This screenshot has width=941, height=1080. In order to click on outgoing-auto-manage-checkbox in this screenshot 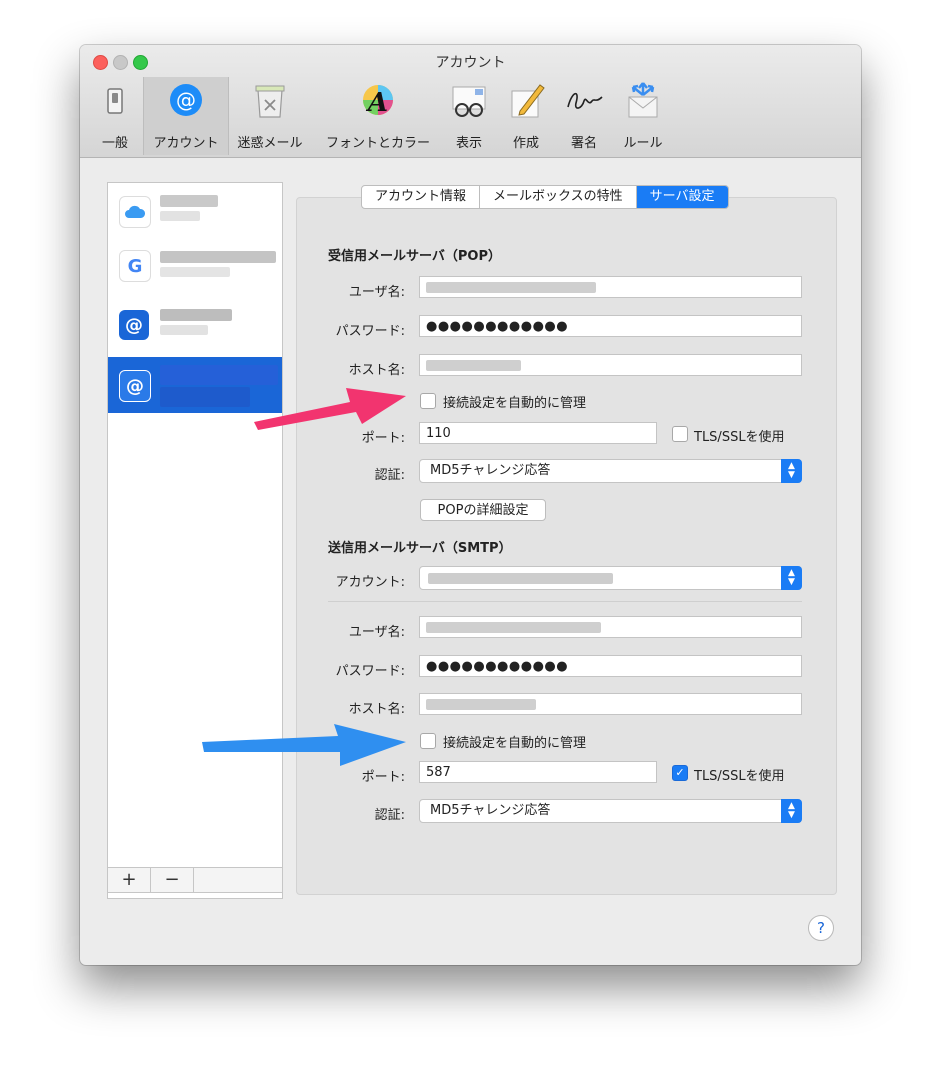, I will do `click(428, 741)`.